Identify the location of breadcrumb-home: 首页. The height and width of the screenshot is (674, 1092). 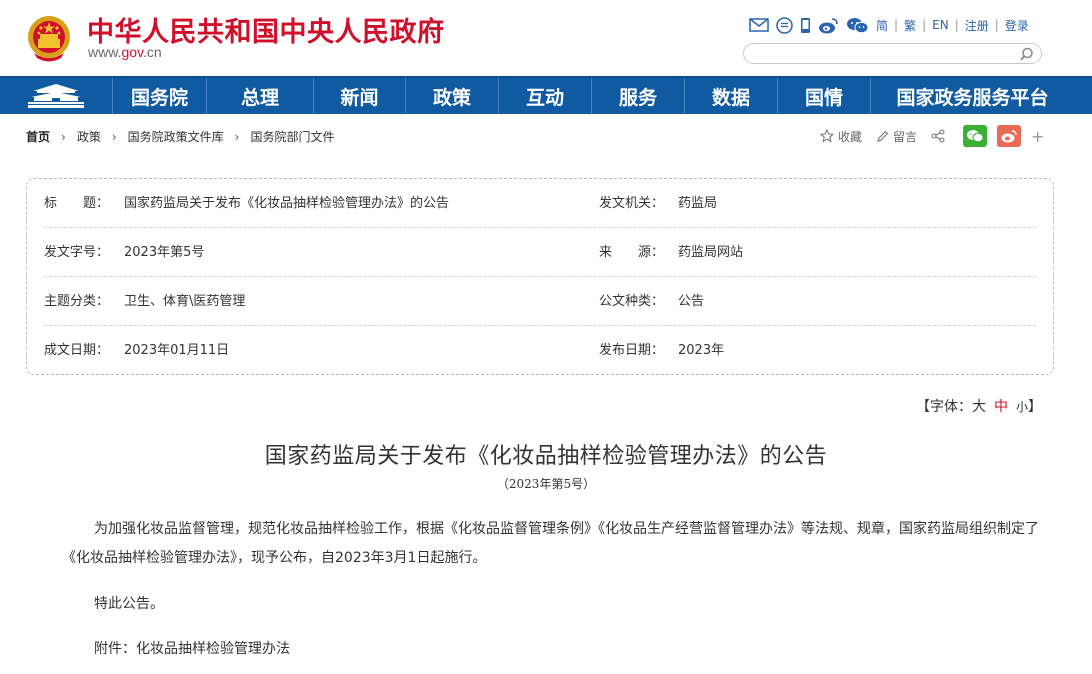
(38, 136).